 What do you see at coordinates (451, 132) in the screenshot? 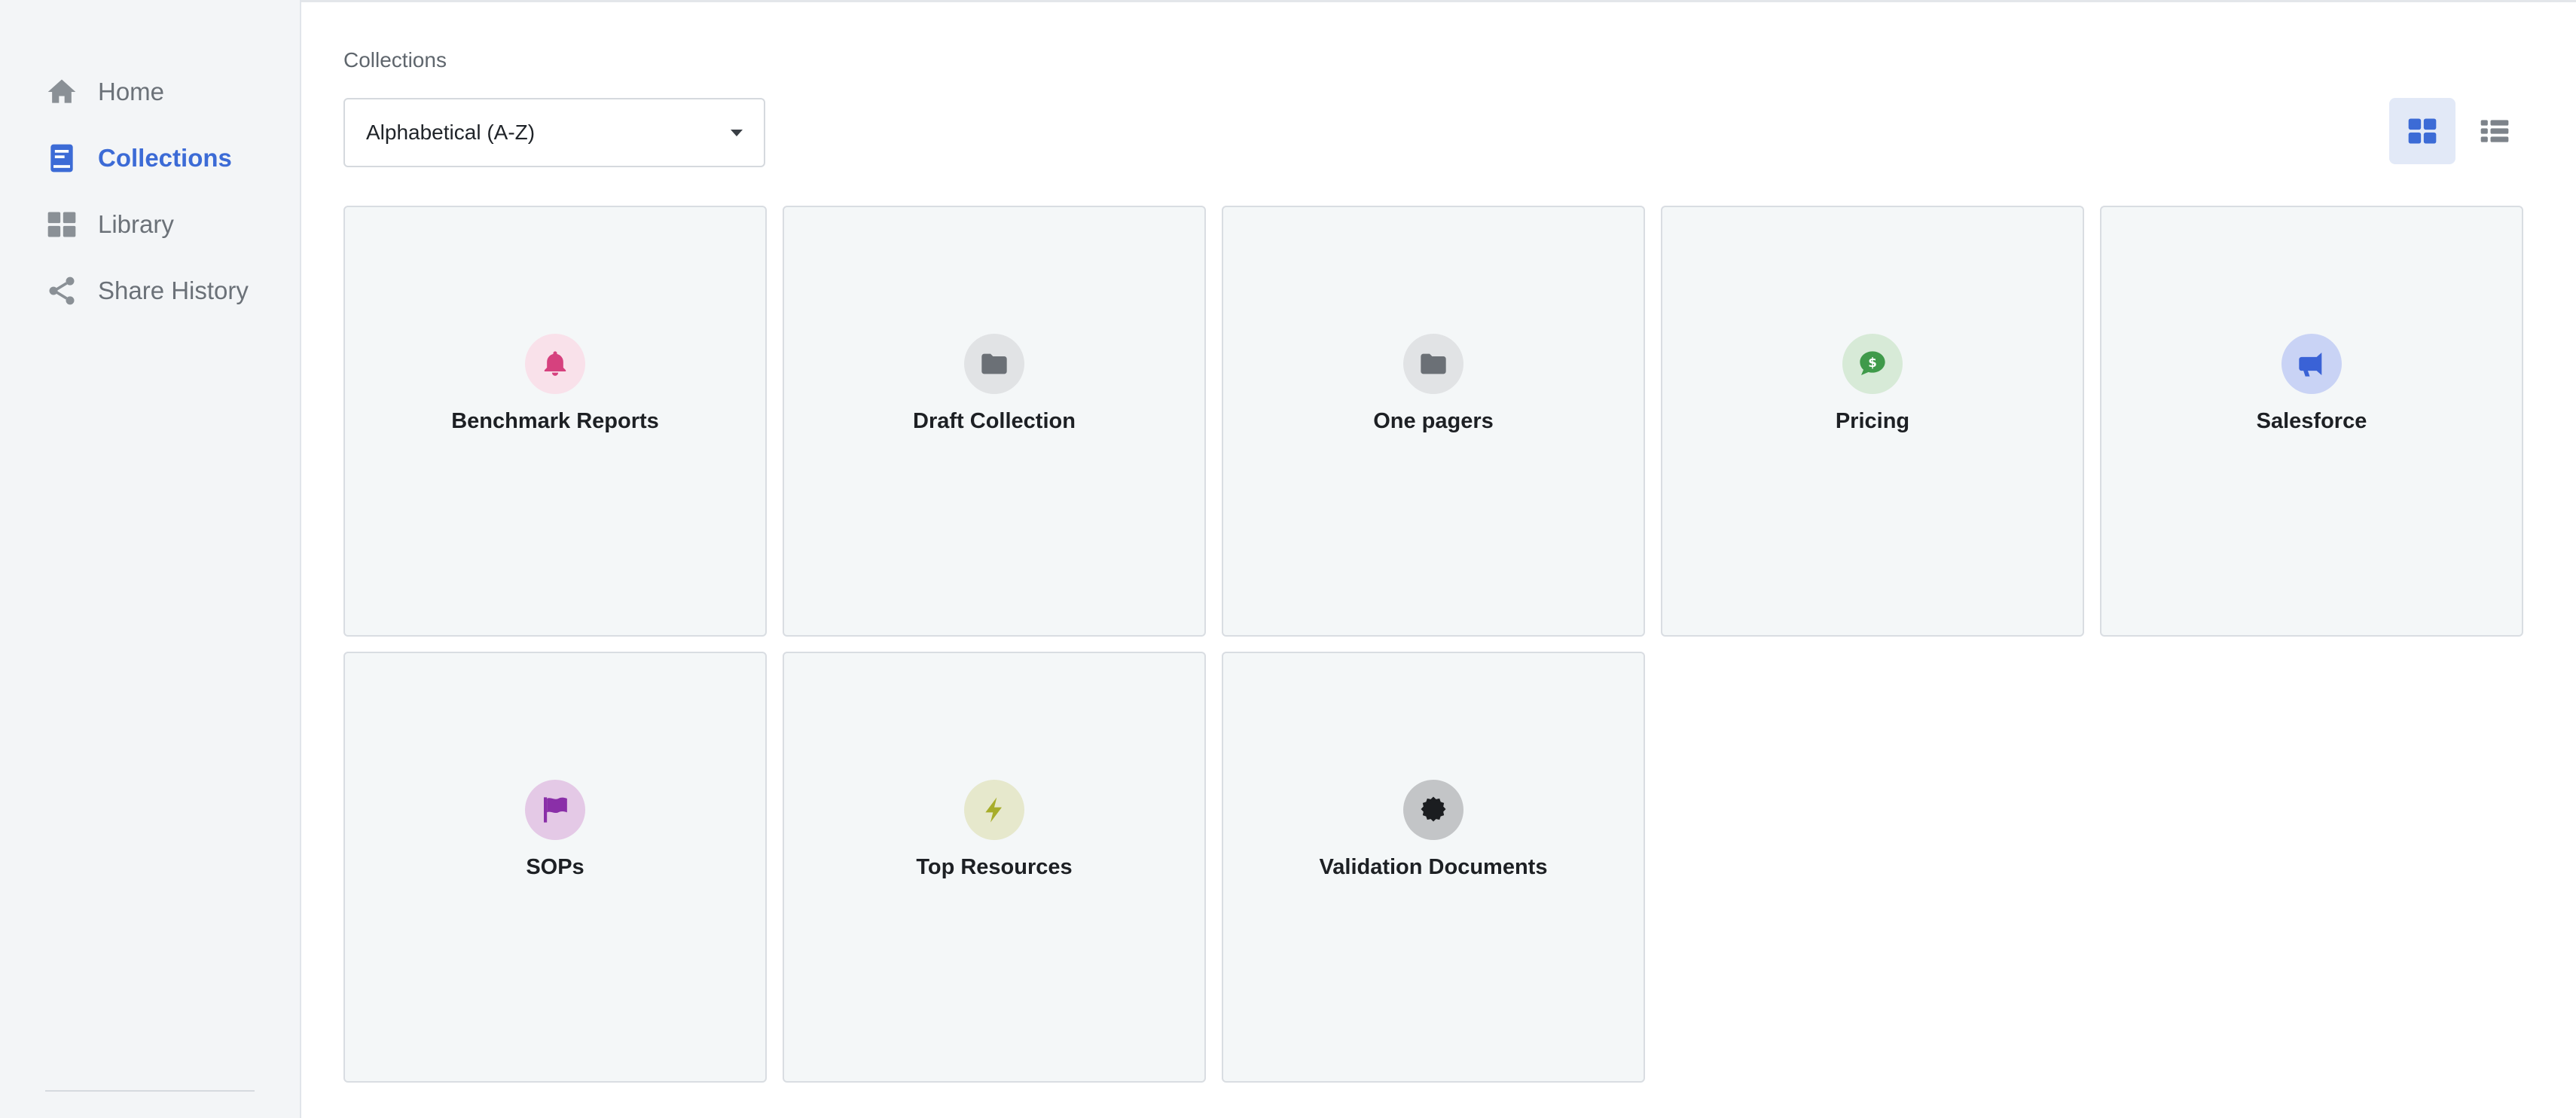
I see `sort-dropdown-value: Alphabetical (A-Z)` at bounding box center [451, 132].